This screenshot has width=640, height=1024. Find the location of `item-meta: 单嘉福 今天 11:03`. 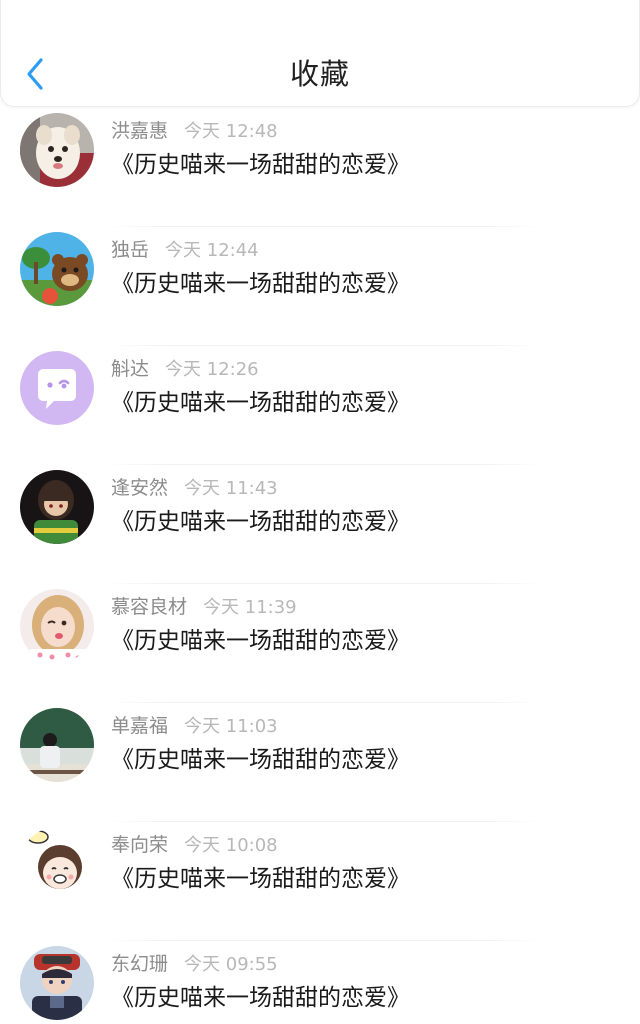

item-meta: 单嘉福 今天 11:03 is located at coordinates (194, 726).